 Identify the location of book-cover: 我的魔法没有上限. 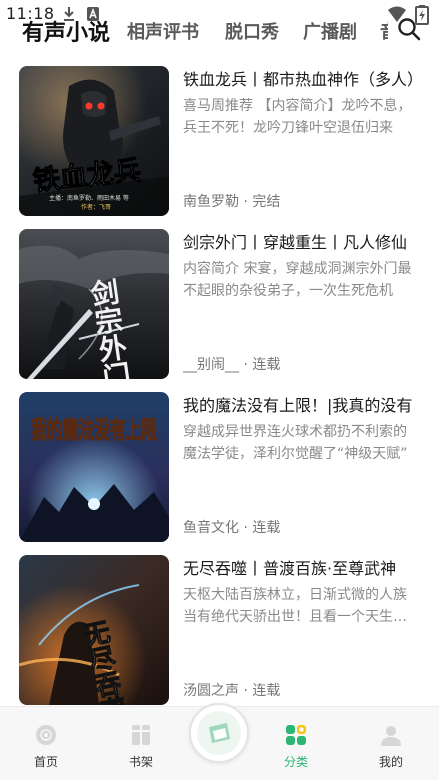
(94, 467).